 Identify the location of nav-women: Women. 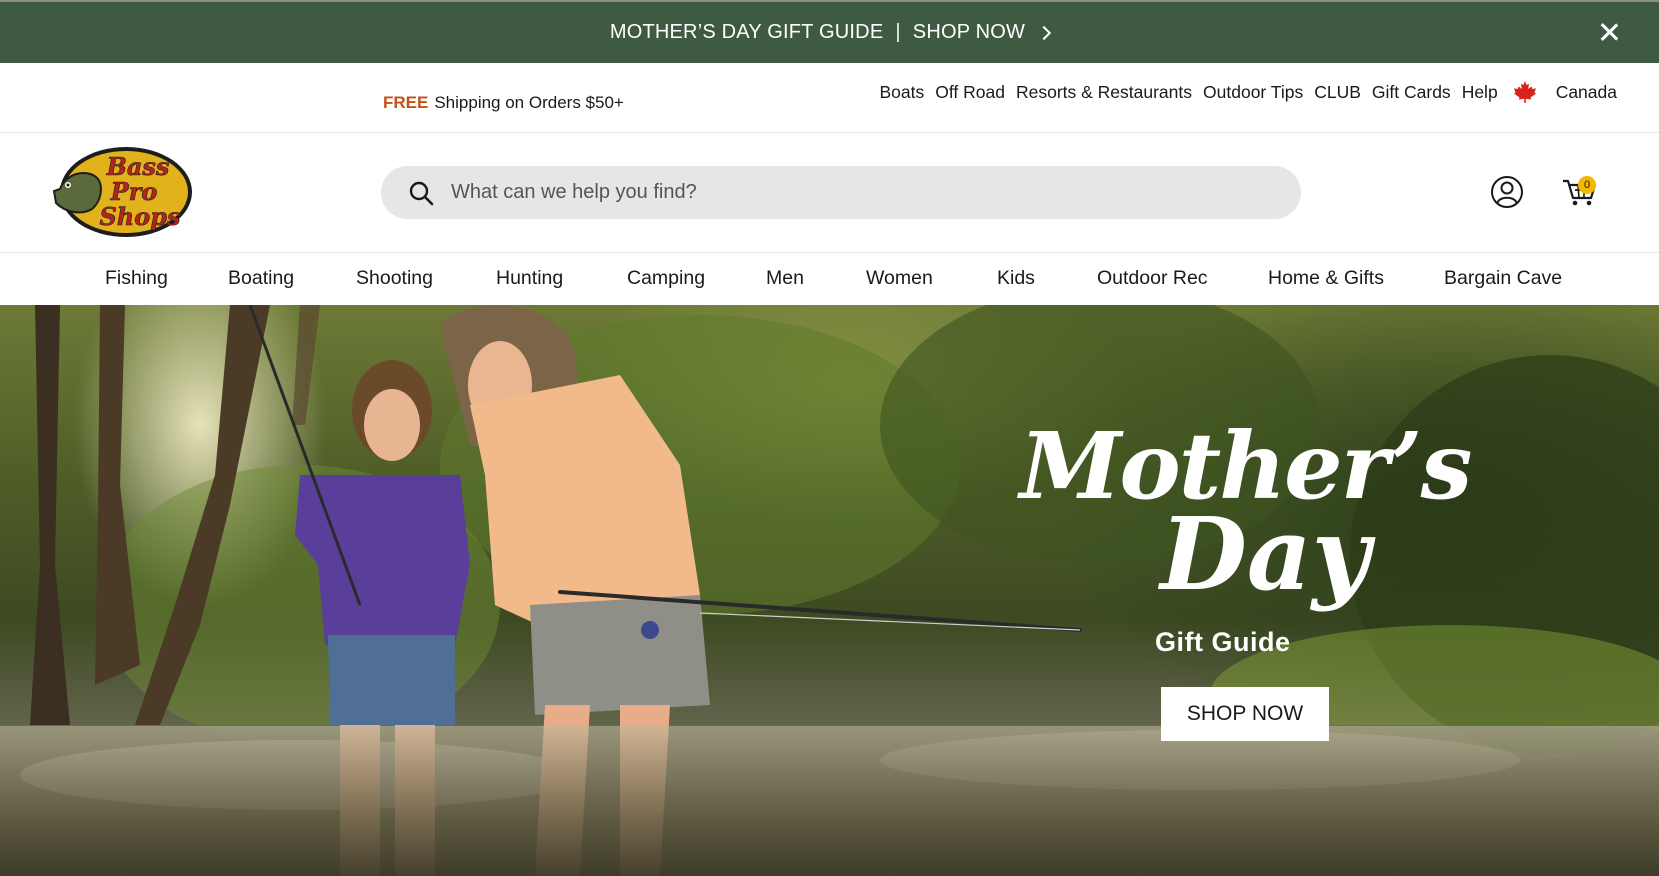
(899, 278).